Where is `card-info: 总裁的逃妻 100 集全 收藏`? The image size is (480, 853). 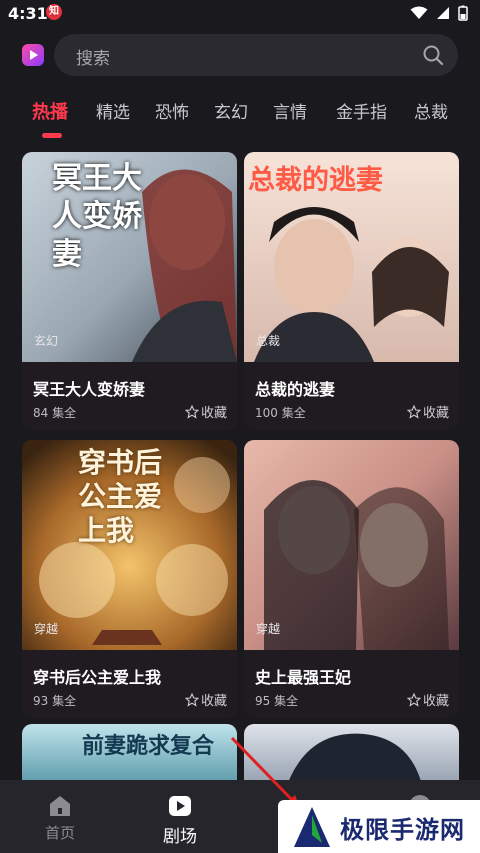
card-info: 总裁的逃妻 100 集全 收藏 is located at coordinates (351, 396).